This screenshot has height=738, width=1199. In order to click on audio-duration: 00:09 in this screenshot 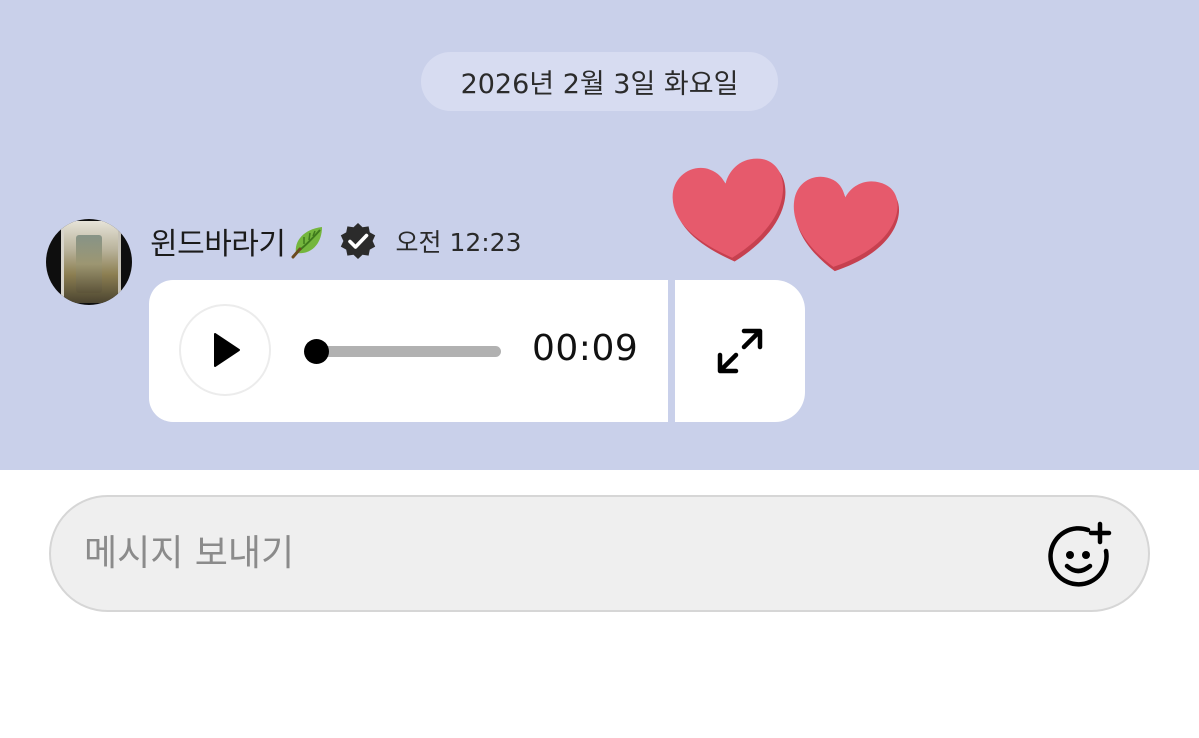, I will do `click(585, 348)`.